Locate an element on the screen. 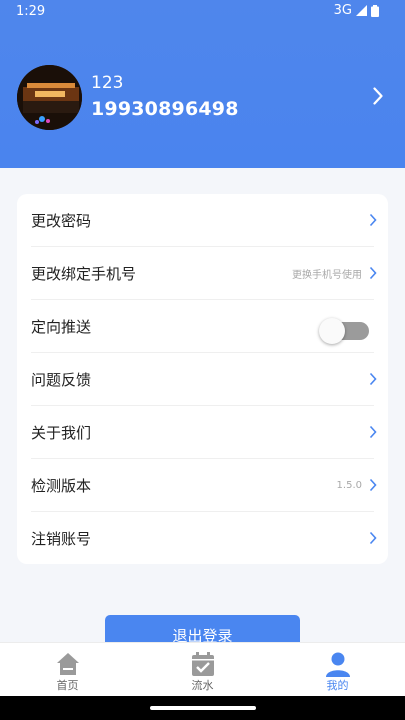  push-toggle is located at coordinates (344, 331).